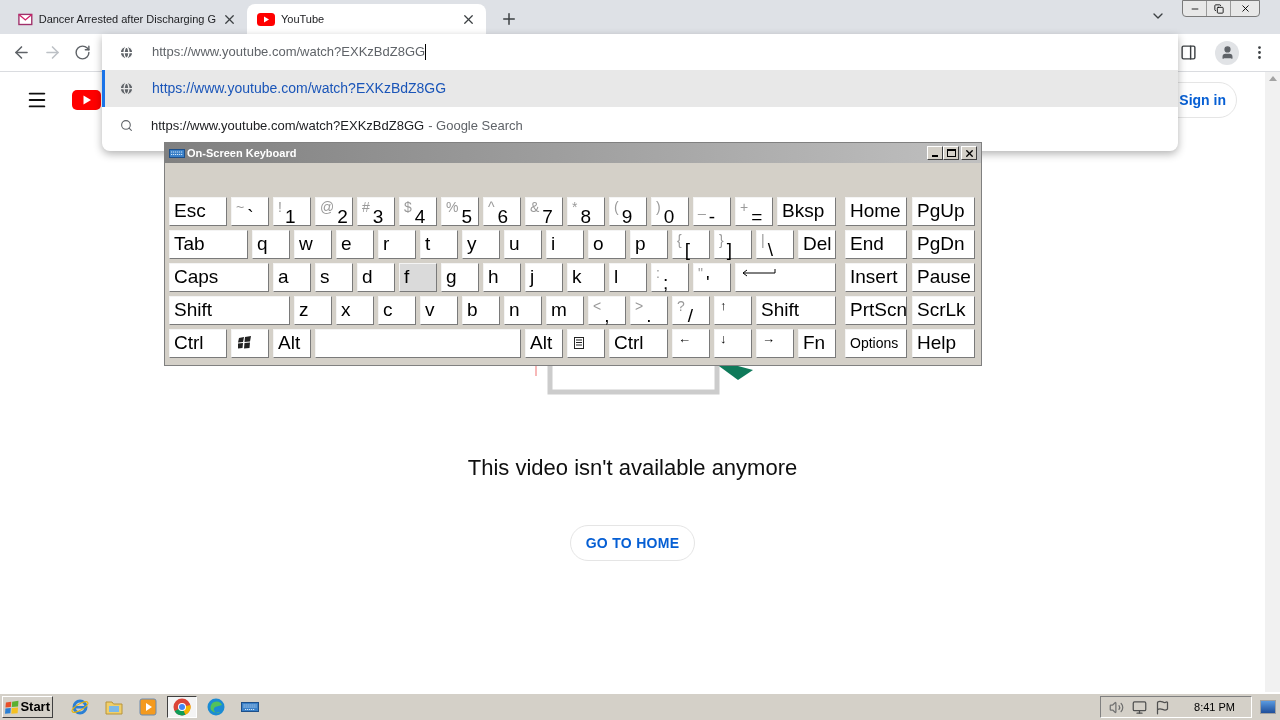 This screenshot has width=1280, height=720. What do you see at coordinates (418, 211) in the screenshot?
I see `keyboard-key: $4` at bounding box center [418, 211].